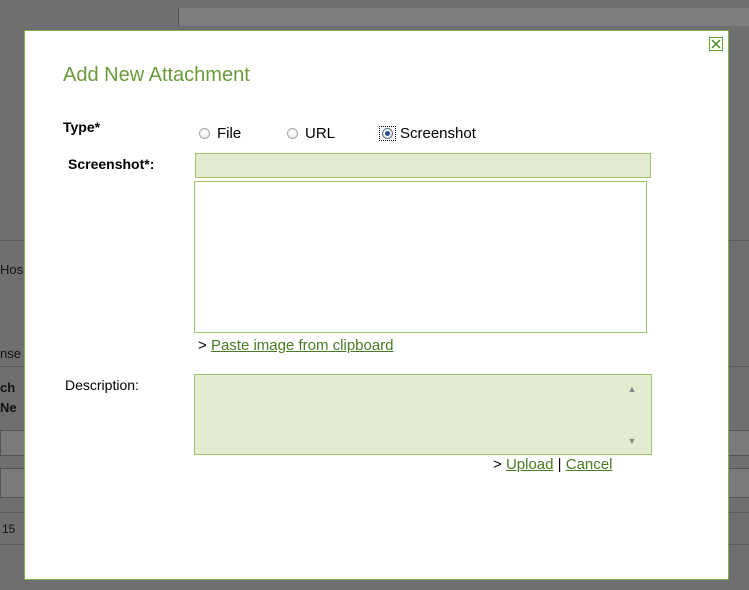  What do you see at coordinates (202, 345) in the screenshot?
I see `paste-prefix: >` at bounding box center [202, 345].